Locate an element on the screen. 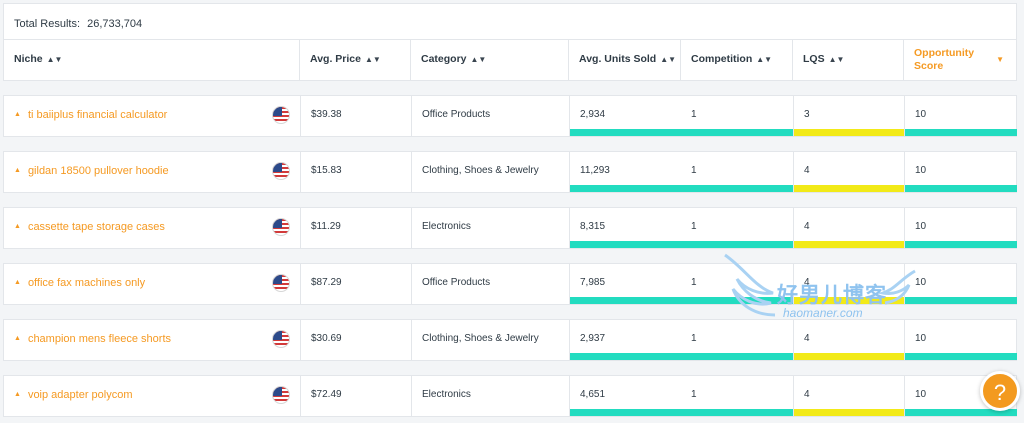 This screenshot has height=423, width=1024. lqs-value: 4 is located at coordinates (807, 170).